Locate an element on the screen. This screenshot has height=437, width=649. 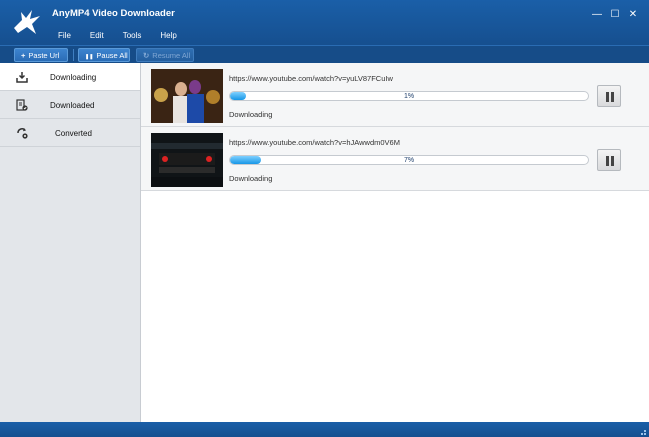
progress-percent: 7% is located at coordinates (409, 160).